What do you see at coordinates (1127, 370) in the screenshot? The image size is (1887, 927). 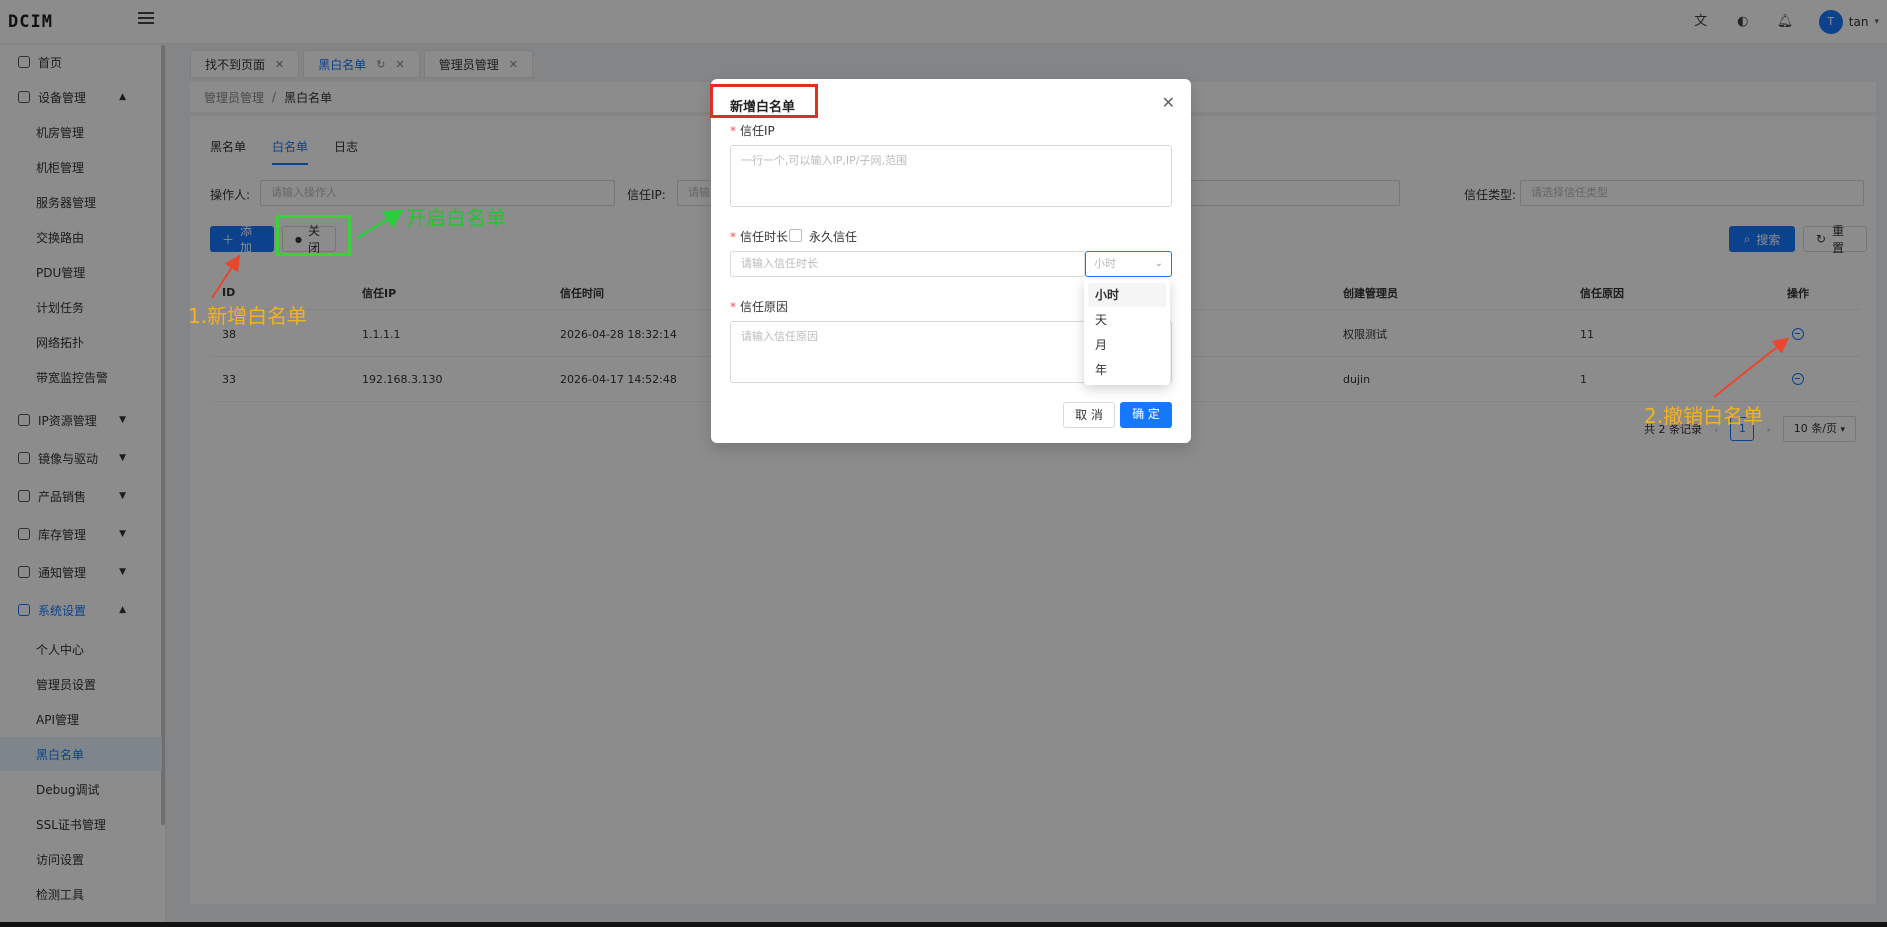 I see `unit-option-year: 年` at bounding box center [1127, 370].